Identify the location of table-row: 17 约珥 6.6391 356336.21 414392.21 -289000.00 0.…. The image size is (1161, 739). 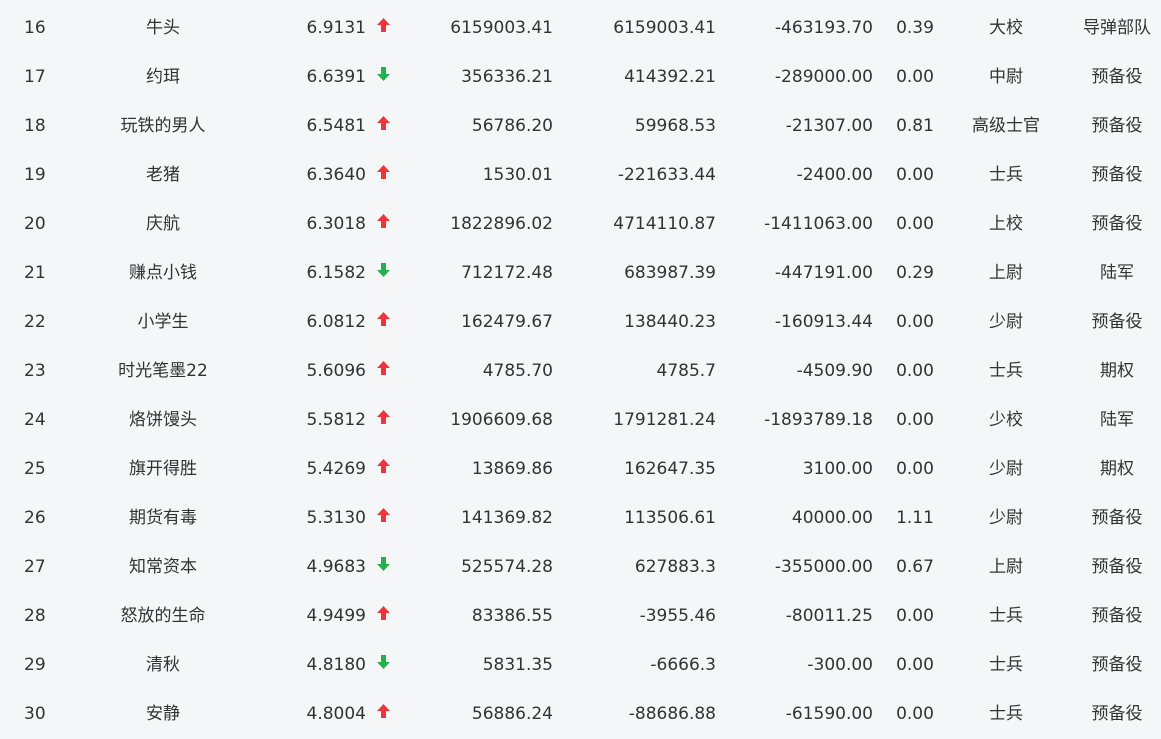
(580, 77).